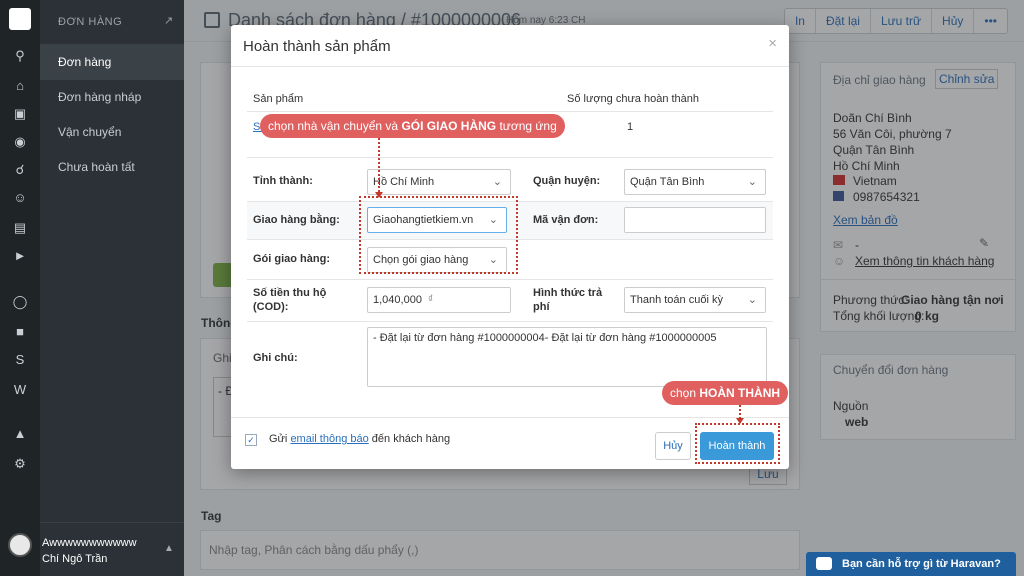 This screenshot has width=1024, height=576. Describe the element at coordinates (695, 182) in the screenshot. I see `district-select: Quận Tân Bình ⌄` at that location.